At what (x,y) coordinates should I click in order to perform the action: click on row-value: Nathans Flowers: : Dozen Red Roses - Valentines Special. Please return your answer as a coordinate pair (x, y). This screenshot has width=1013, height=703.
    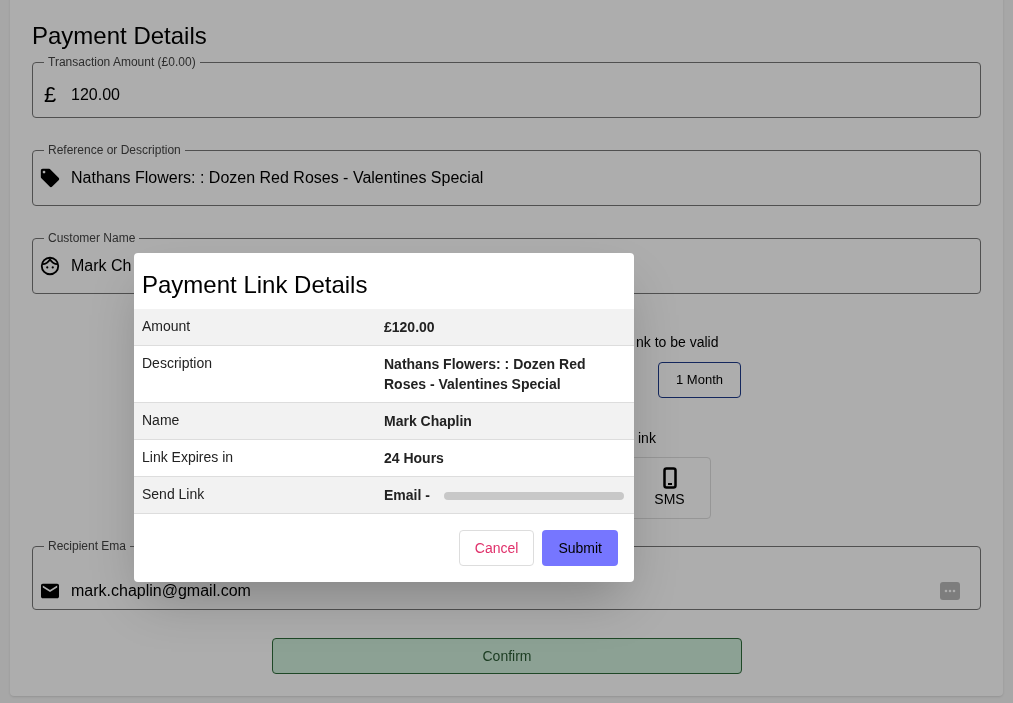
    Looking at the image, I should click on (485, 374).